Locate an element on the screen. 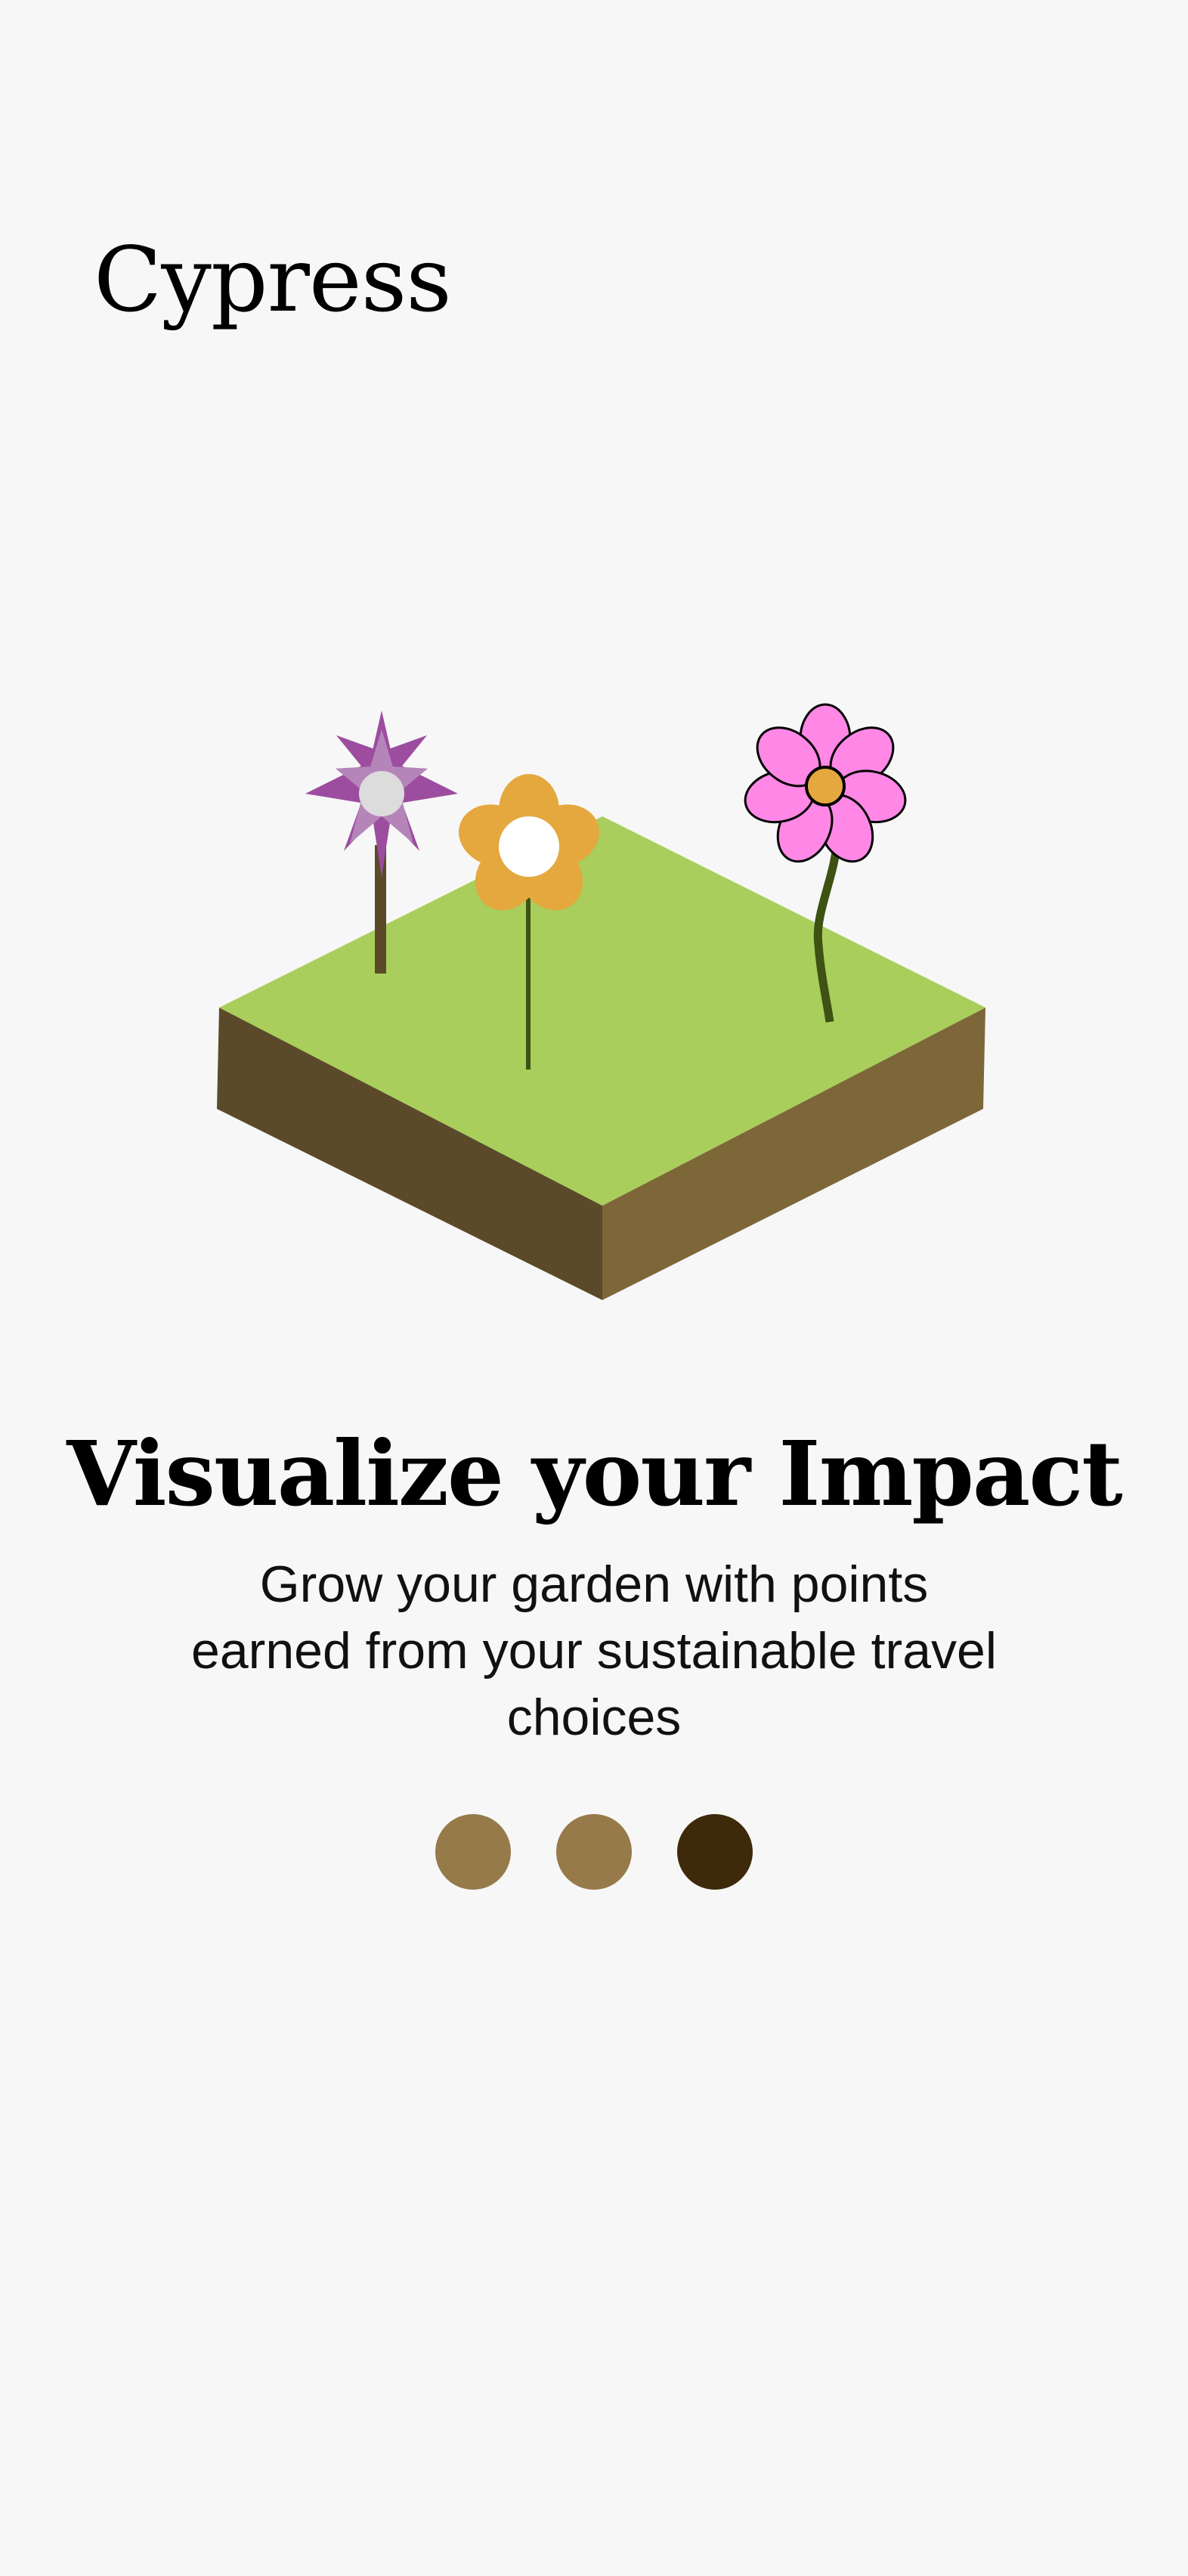  garden-island is located at coordinates (601, 1058).